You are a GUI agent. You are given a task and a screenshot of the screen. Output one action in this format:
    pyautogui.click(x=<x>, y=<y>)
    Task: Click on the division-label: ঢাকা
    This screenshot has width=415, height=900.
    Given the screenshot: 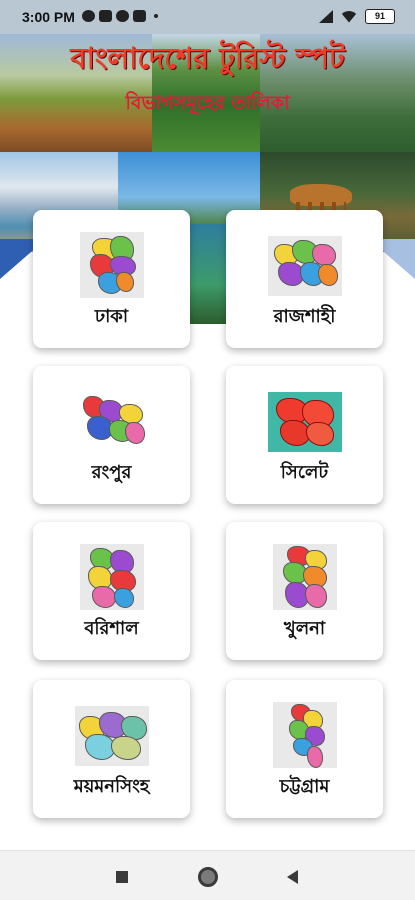 What is the action you would take?
    pyautogui.click(x=111, y=316)
    